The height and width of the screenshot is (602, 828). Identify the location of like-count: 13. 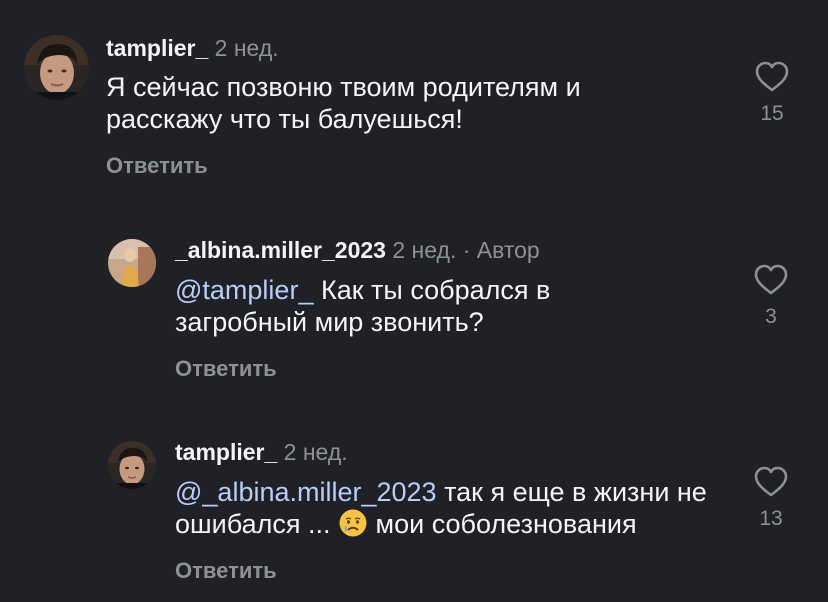
(771, 518).